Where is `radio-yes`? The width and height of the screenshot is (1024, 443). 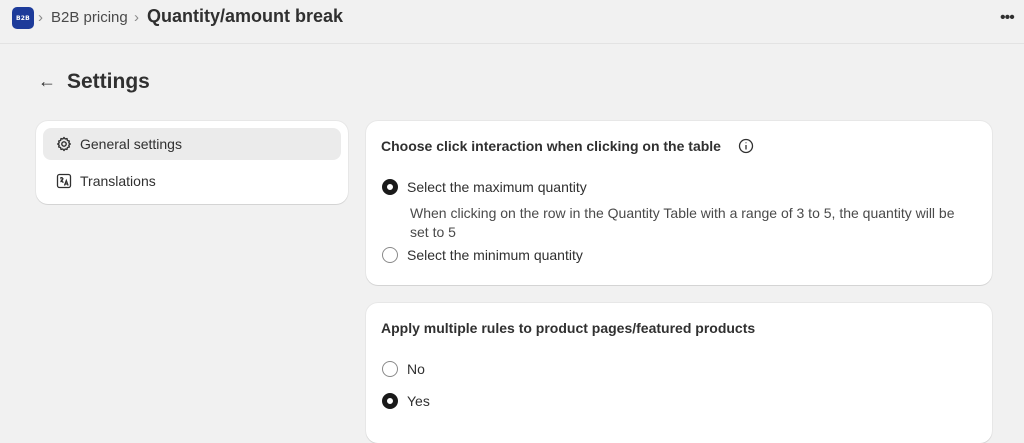 radio-yes is located at coordinates (390, 401).